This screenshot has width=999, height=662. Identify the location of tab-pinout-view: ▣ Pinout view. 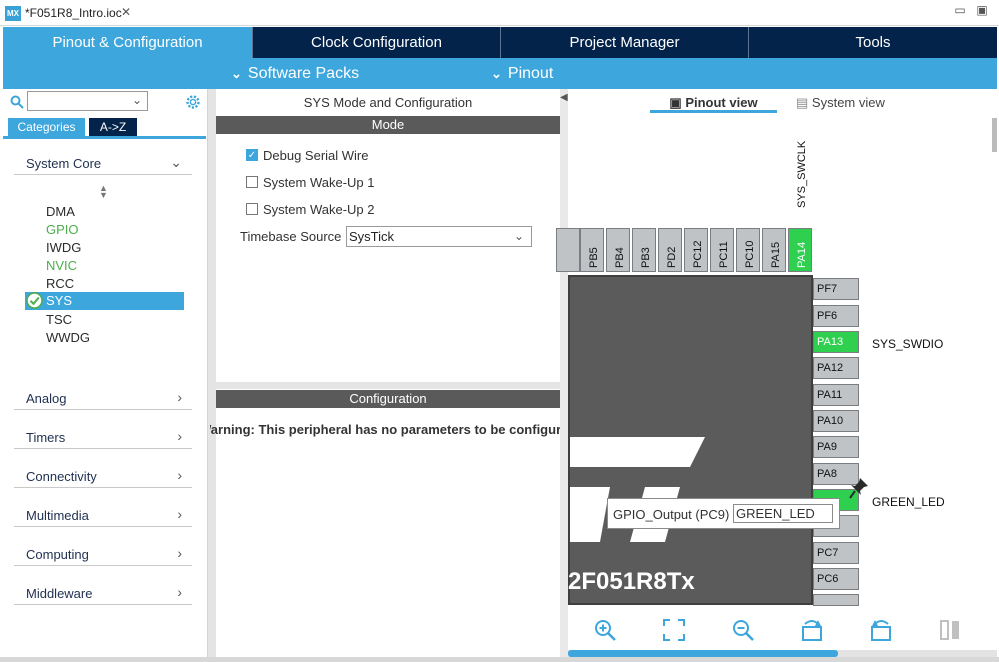
(713, 104).